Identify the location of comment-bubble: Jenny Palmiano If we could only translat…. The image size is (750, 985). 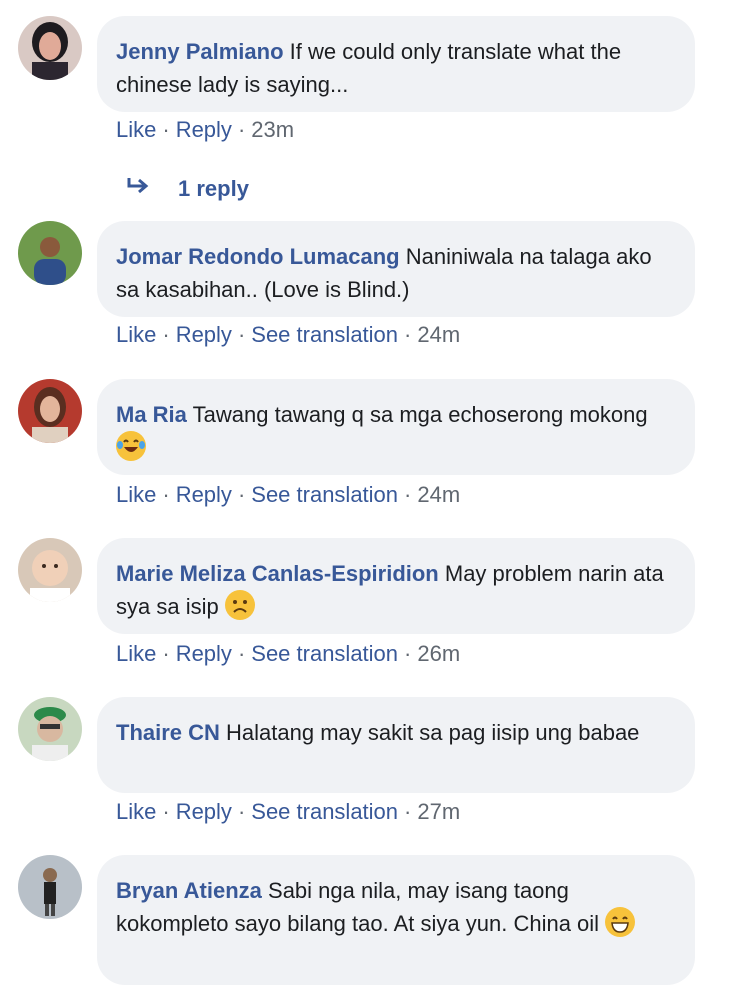
(396, 64).